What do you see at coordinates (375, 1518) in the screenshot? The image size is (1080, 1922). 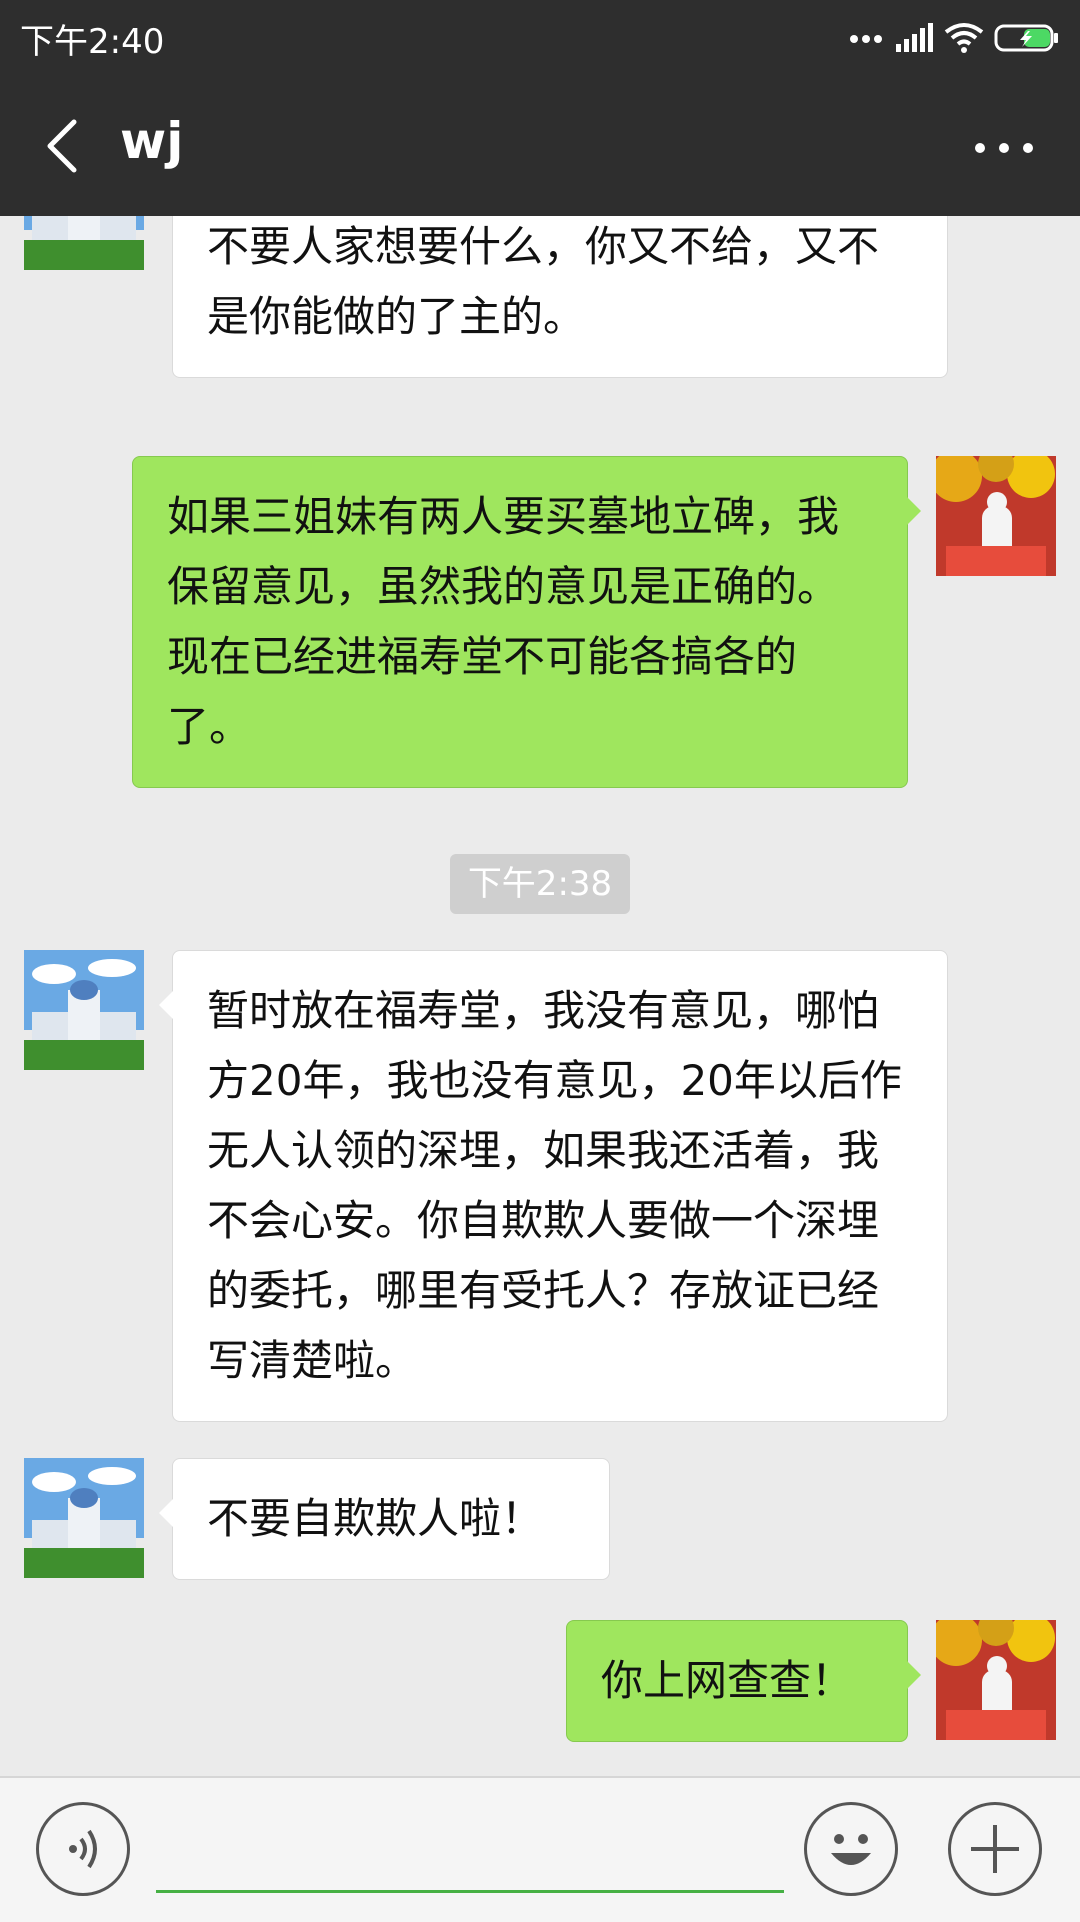 I see `message-text: 不要自欺欺人啦！` at bounding box center [375, 1518].